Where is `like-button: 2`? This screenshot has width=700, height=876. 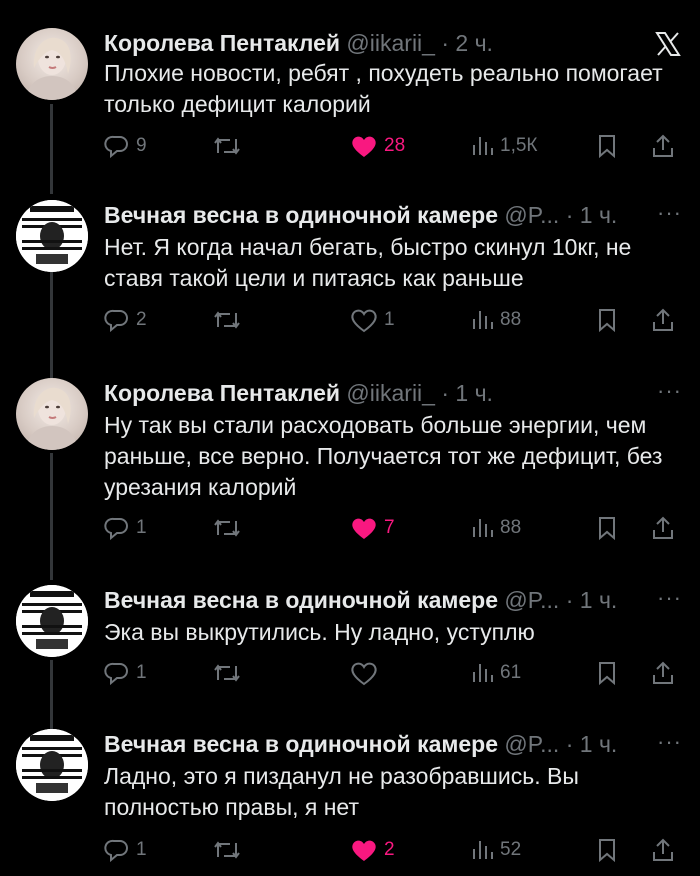
like-button: 2 is located at coordinates (372, 850).